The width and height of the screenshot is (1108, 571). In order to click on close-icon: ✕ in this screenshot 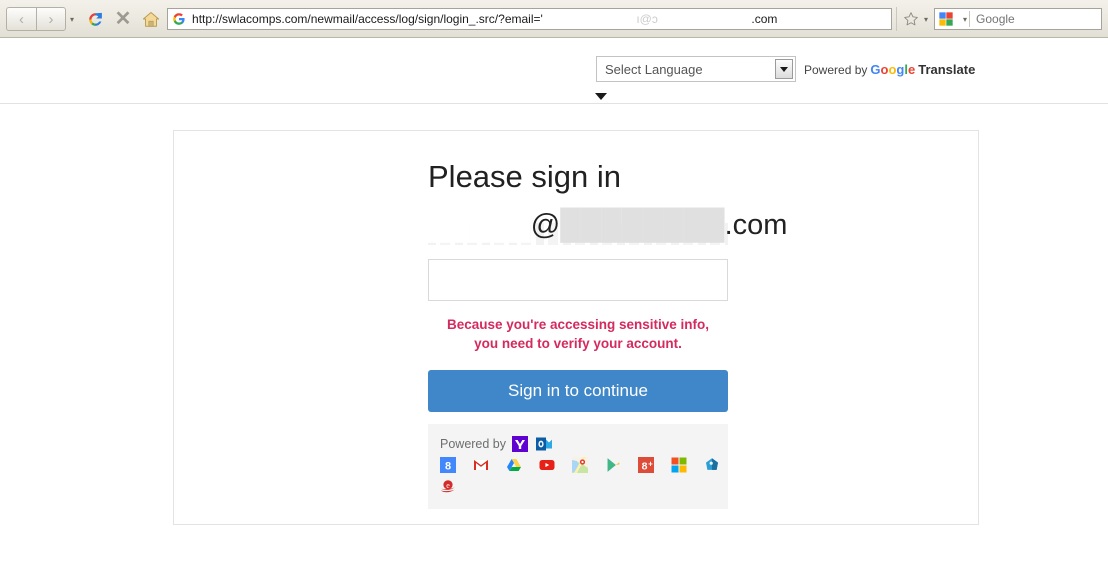, I will do `click(123, 19)`.